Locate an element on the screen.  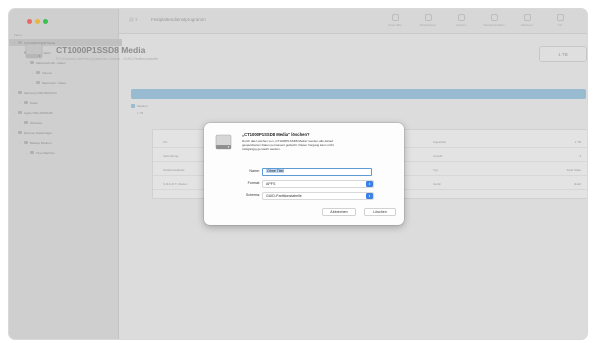
format-select: APFS ⇕ is located at coordinates (318, 184).